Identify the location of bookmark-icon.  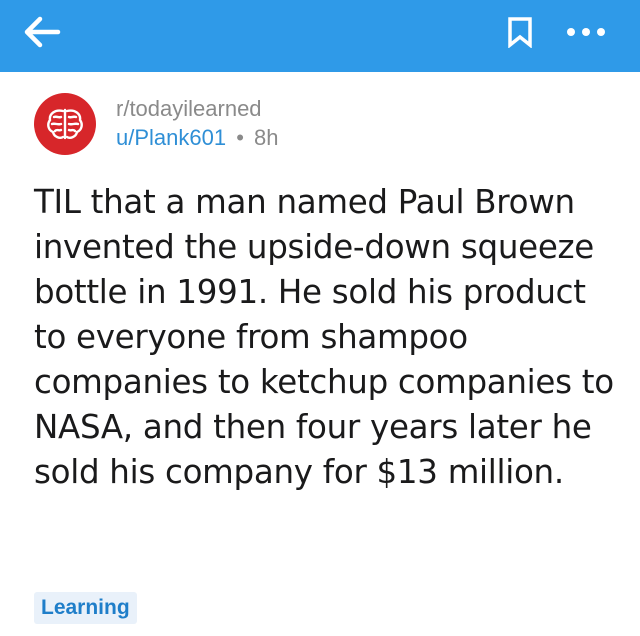
(520, 32).